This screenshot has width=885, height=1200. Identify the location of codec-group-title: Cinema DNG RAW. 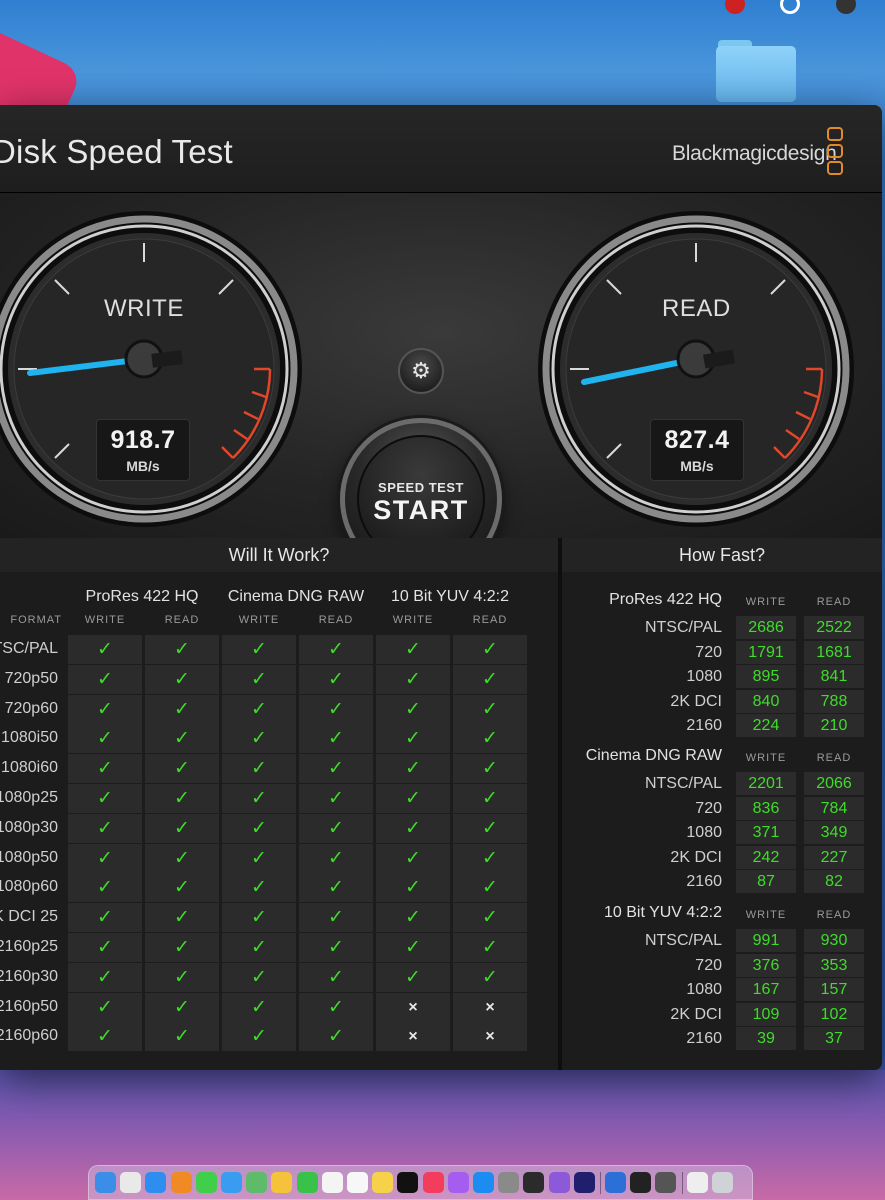
(653, 755).